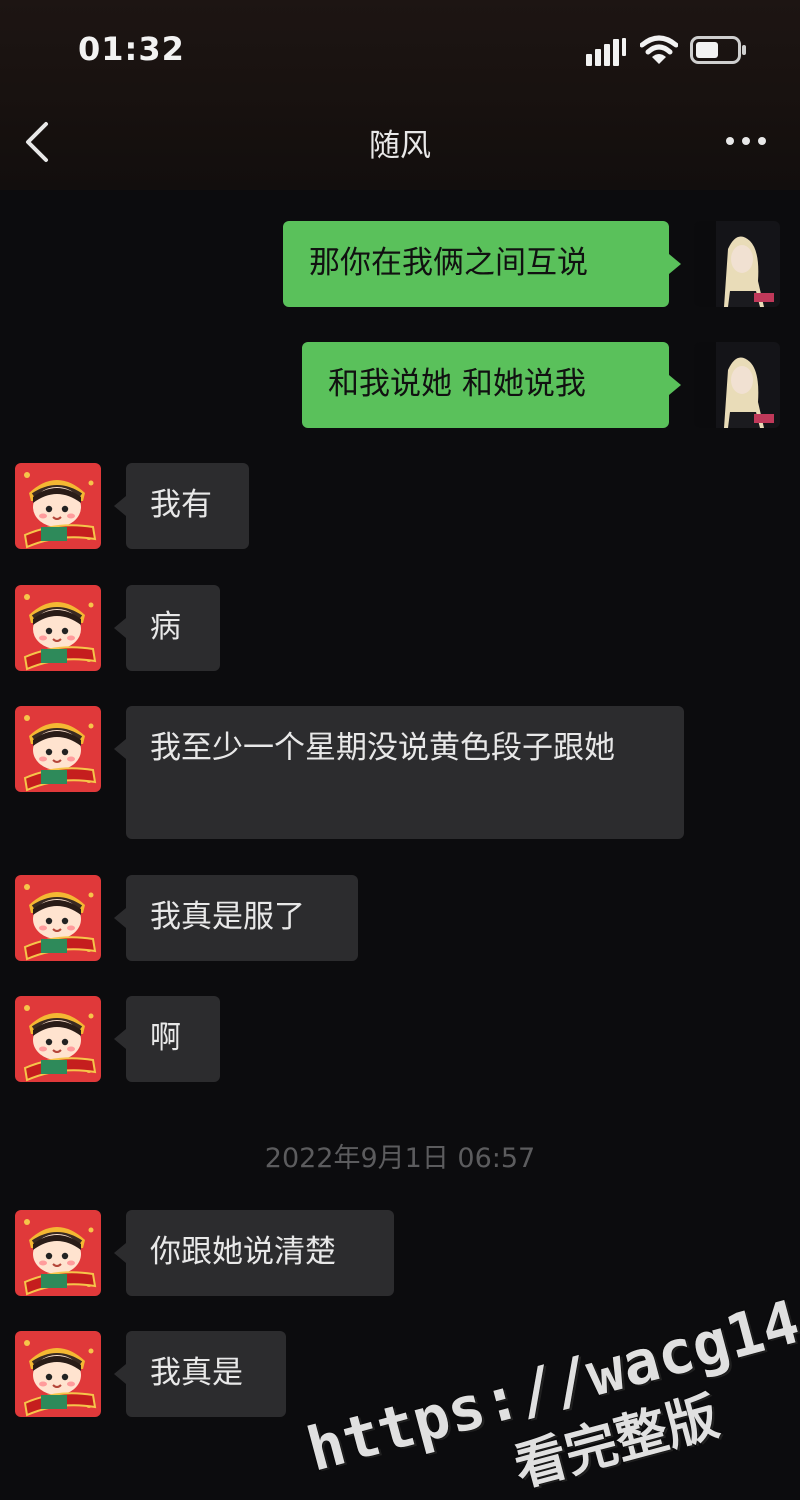 The width and height of the screenshot is (800, 1500). I want to click on chat-title: 随风, so click(400, 146).